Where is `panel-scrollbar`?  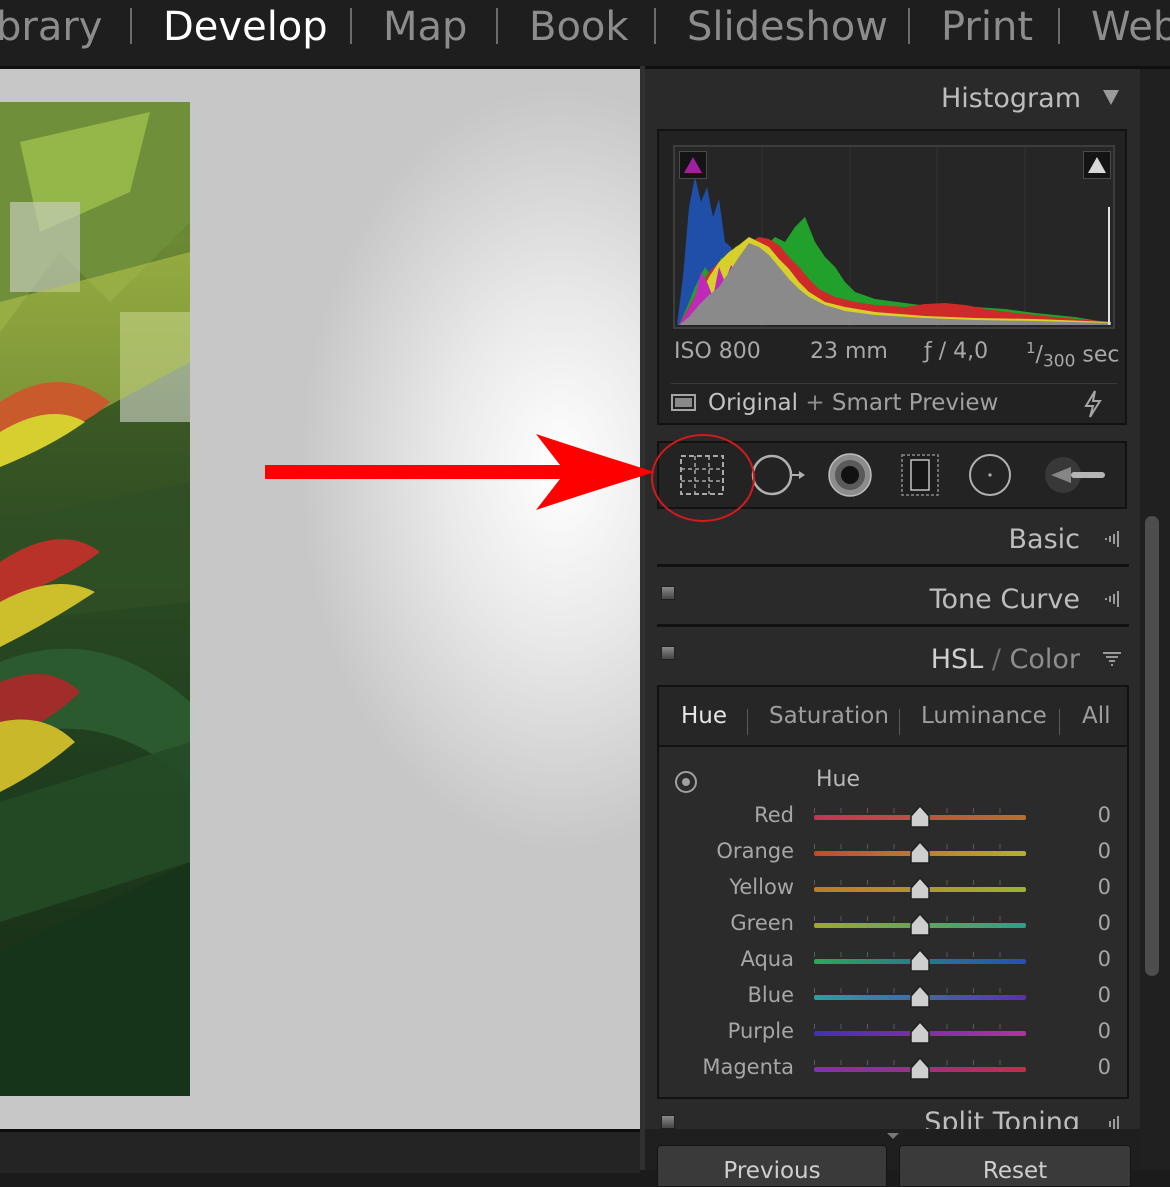
panel-scrollbar is located at coordinates (1155, 619).